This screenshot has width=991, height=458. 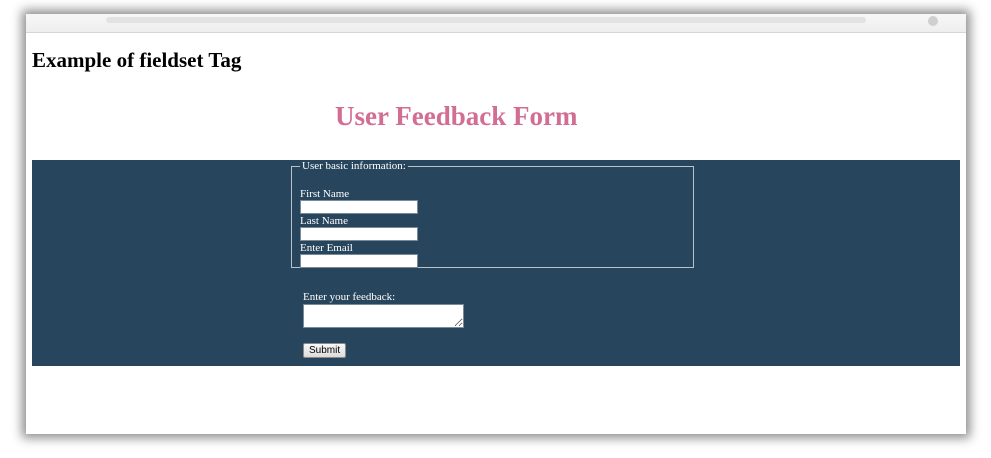 What do you see at coordinates (933, 21) in the screenshot?
I see `window-control-icon` at bounding box center [933, 21].